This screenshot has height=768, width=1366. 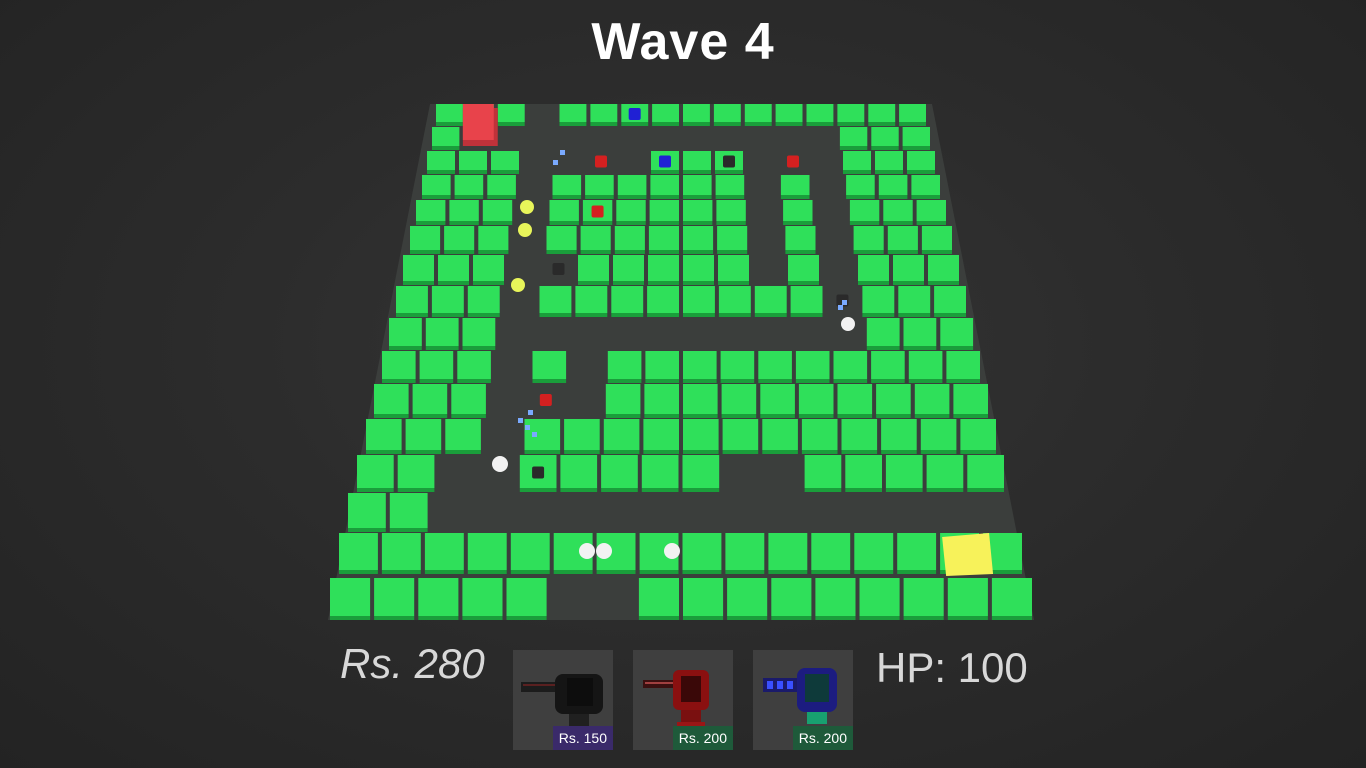 What do you see at coordinates (822, 738) in the screenshot?
I see `frost-turret-price: Rs. 200` at bounding box center [822, 738].